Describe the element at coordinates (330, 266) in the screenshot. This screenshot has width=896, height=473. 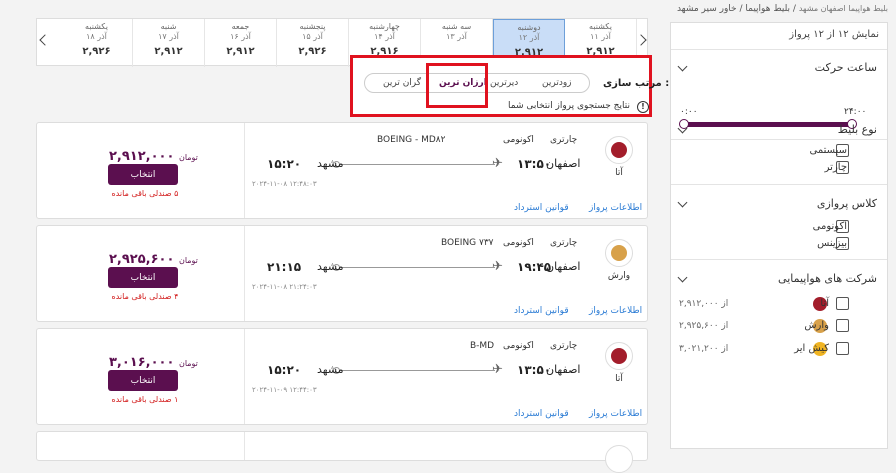
I see `destination: مشهد` at that location.